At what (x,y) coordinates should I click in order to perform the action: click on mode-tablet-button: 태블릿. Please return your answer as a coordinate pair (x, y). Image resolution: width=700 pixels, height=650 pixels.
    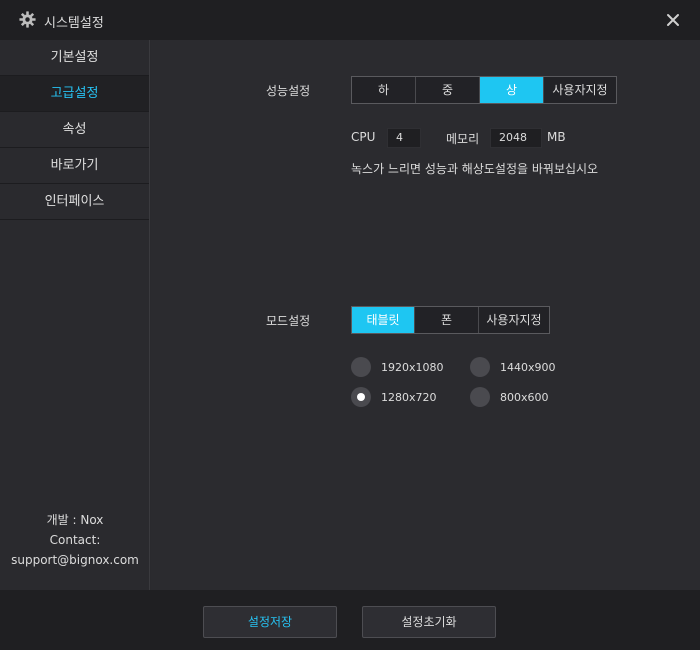
    Looking at the image, I should click on (383, 320).